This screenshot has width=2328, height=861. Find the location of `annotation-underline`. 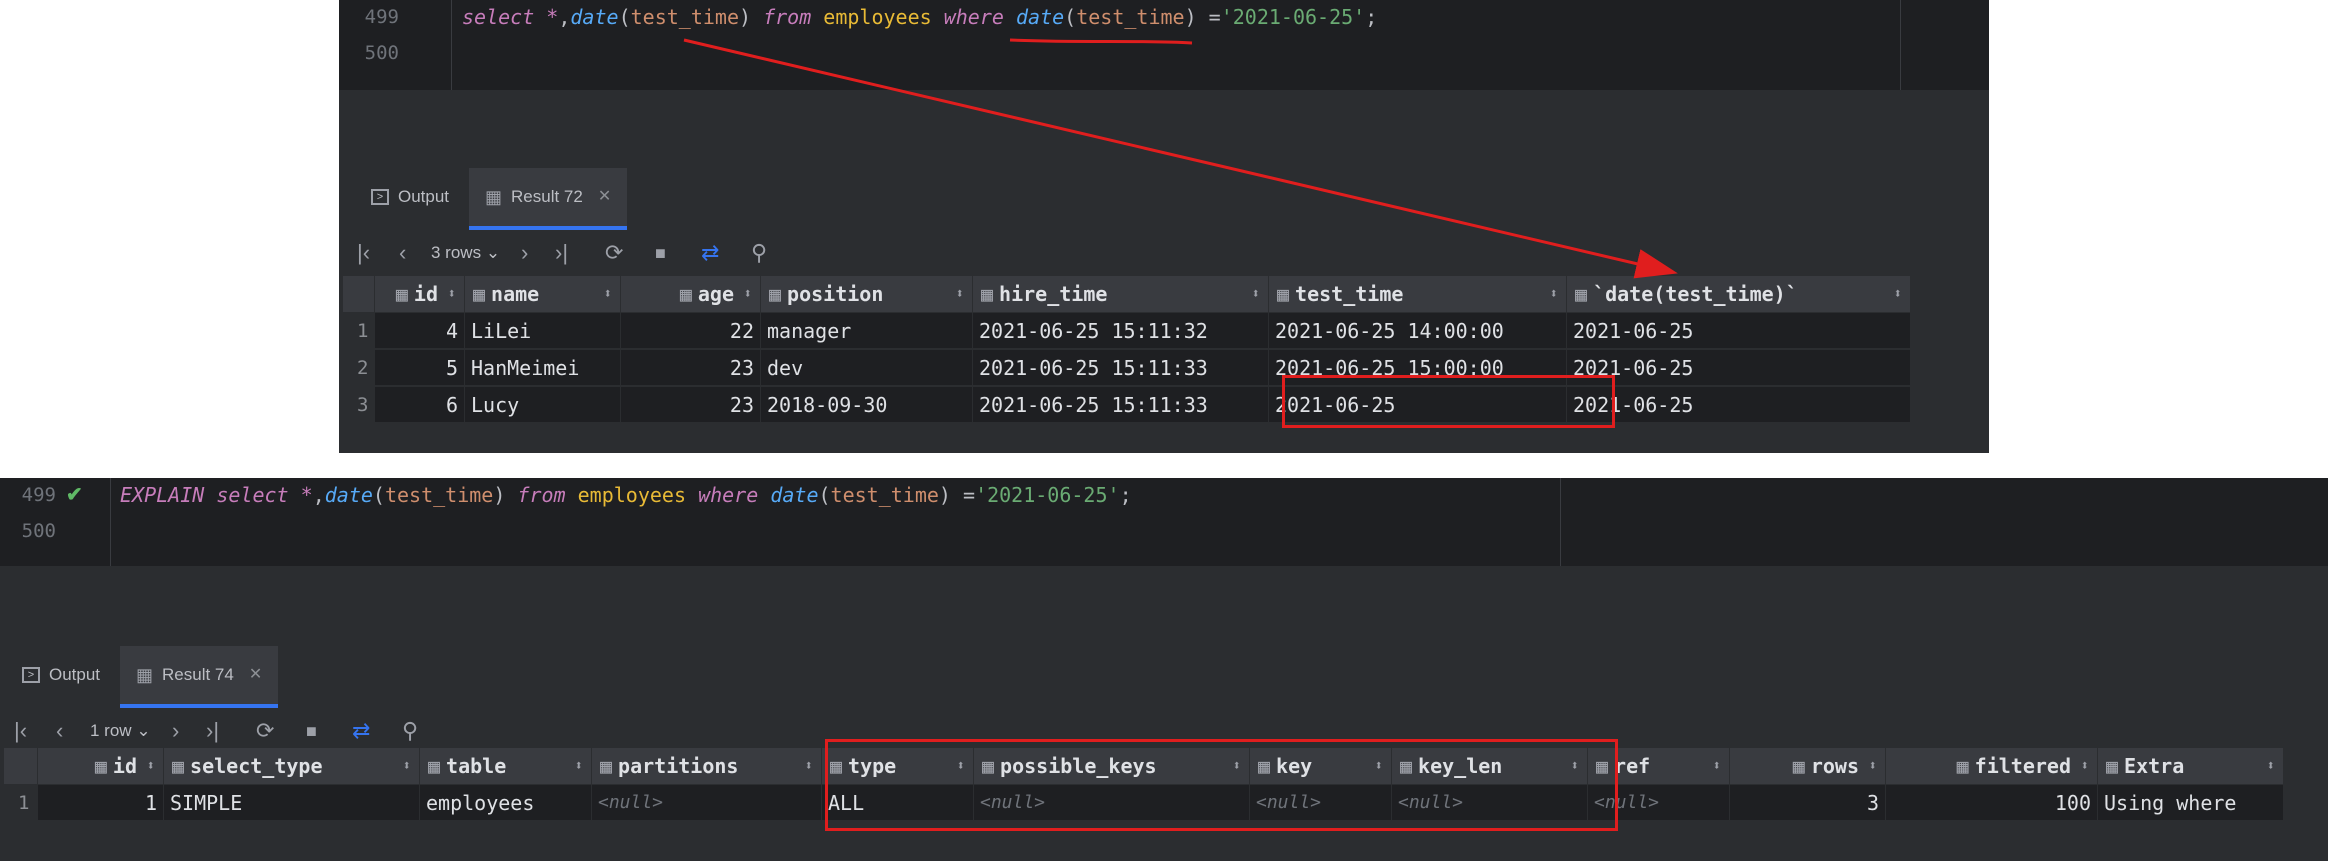

annotation-underline is located at coordinates (1101, 41).